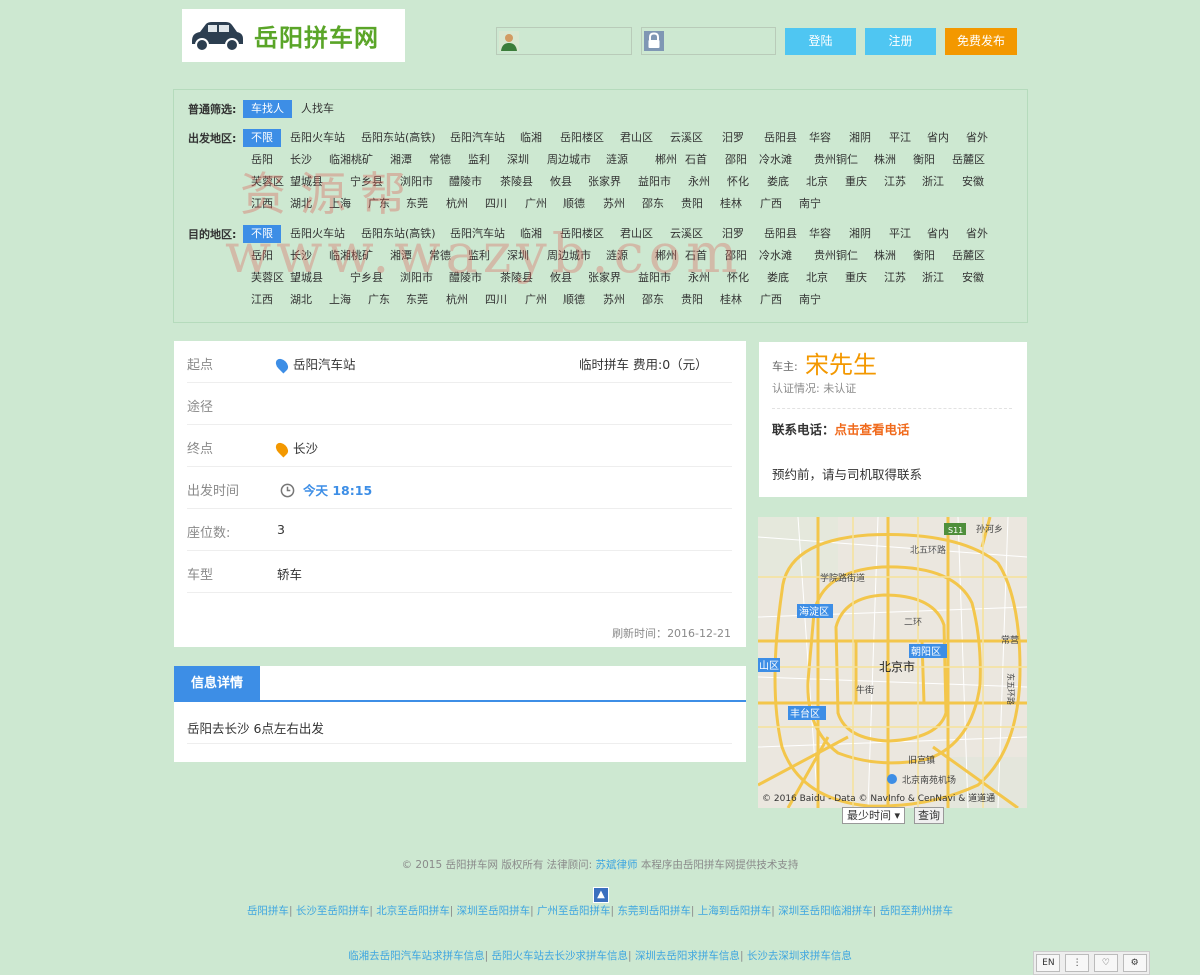  Describe the element at coordinates (317, 138) in the screenshot. I see `depart-region-option: 岳阳火车站` at that location.